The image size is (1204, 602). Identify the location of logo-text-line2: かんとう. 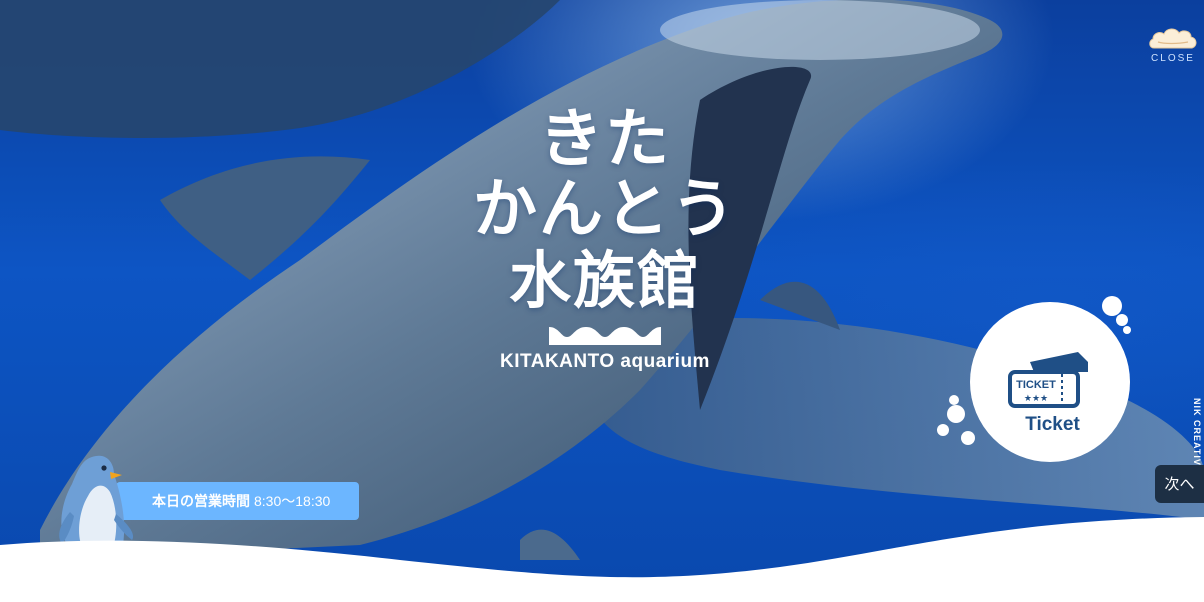
(605, 210).